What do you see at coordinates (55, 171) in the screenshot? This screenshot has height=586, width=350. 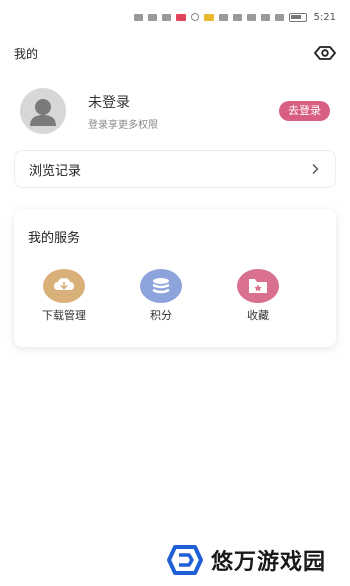 I see `browse-history-label: 浏览记录` at bounding box center [55, 171].